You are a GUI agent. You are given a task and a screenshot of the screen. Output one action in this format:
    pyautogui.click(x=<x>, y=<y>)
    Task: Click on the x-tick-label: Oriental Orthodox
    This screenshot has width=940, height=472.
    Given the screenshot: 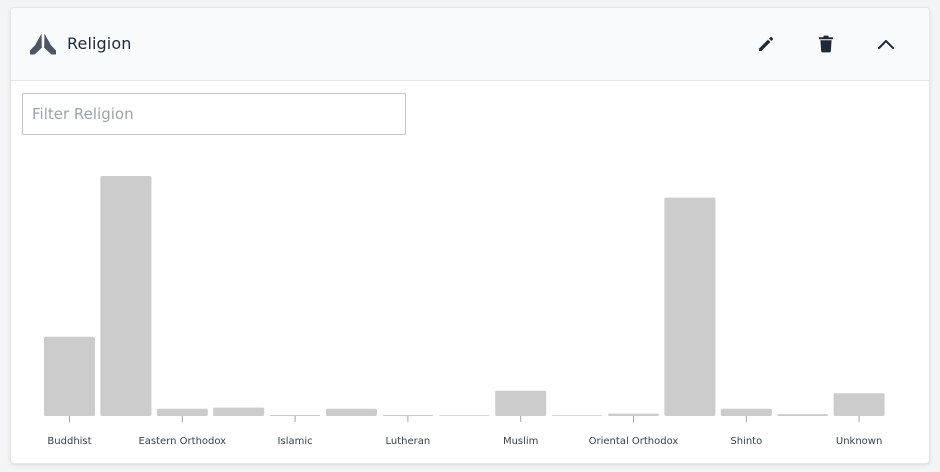 What is the action you would take?
    pyautogui.click(x=634, y=441)
    